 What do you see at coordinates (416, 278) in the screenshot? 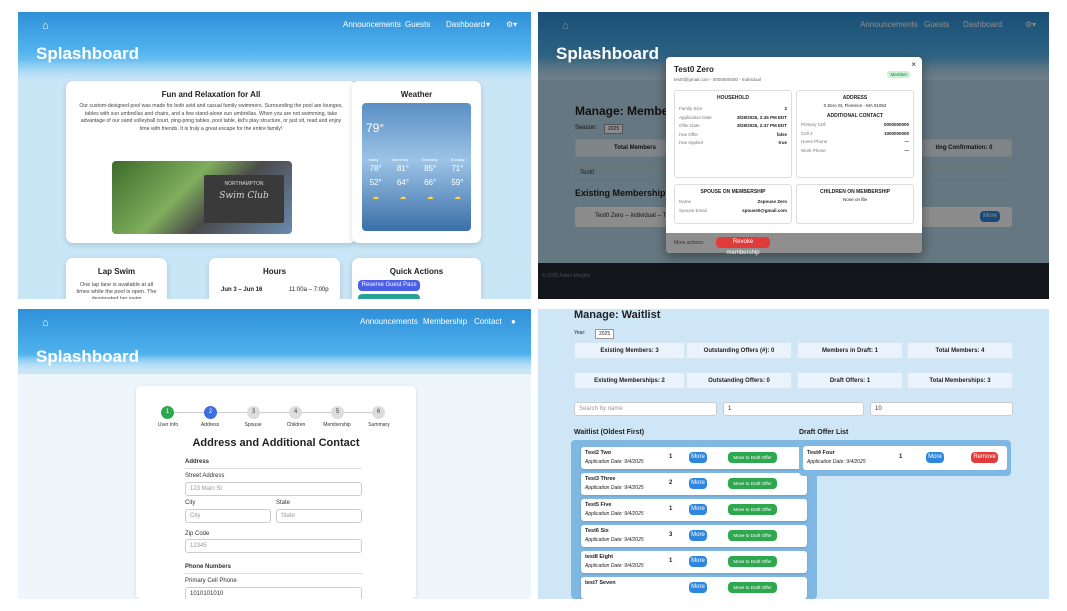
I see `quick-actions-card: Quick Actions Reserve Guest Pass` at bounding box center [416, 278].